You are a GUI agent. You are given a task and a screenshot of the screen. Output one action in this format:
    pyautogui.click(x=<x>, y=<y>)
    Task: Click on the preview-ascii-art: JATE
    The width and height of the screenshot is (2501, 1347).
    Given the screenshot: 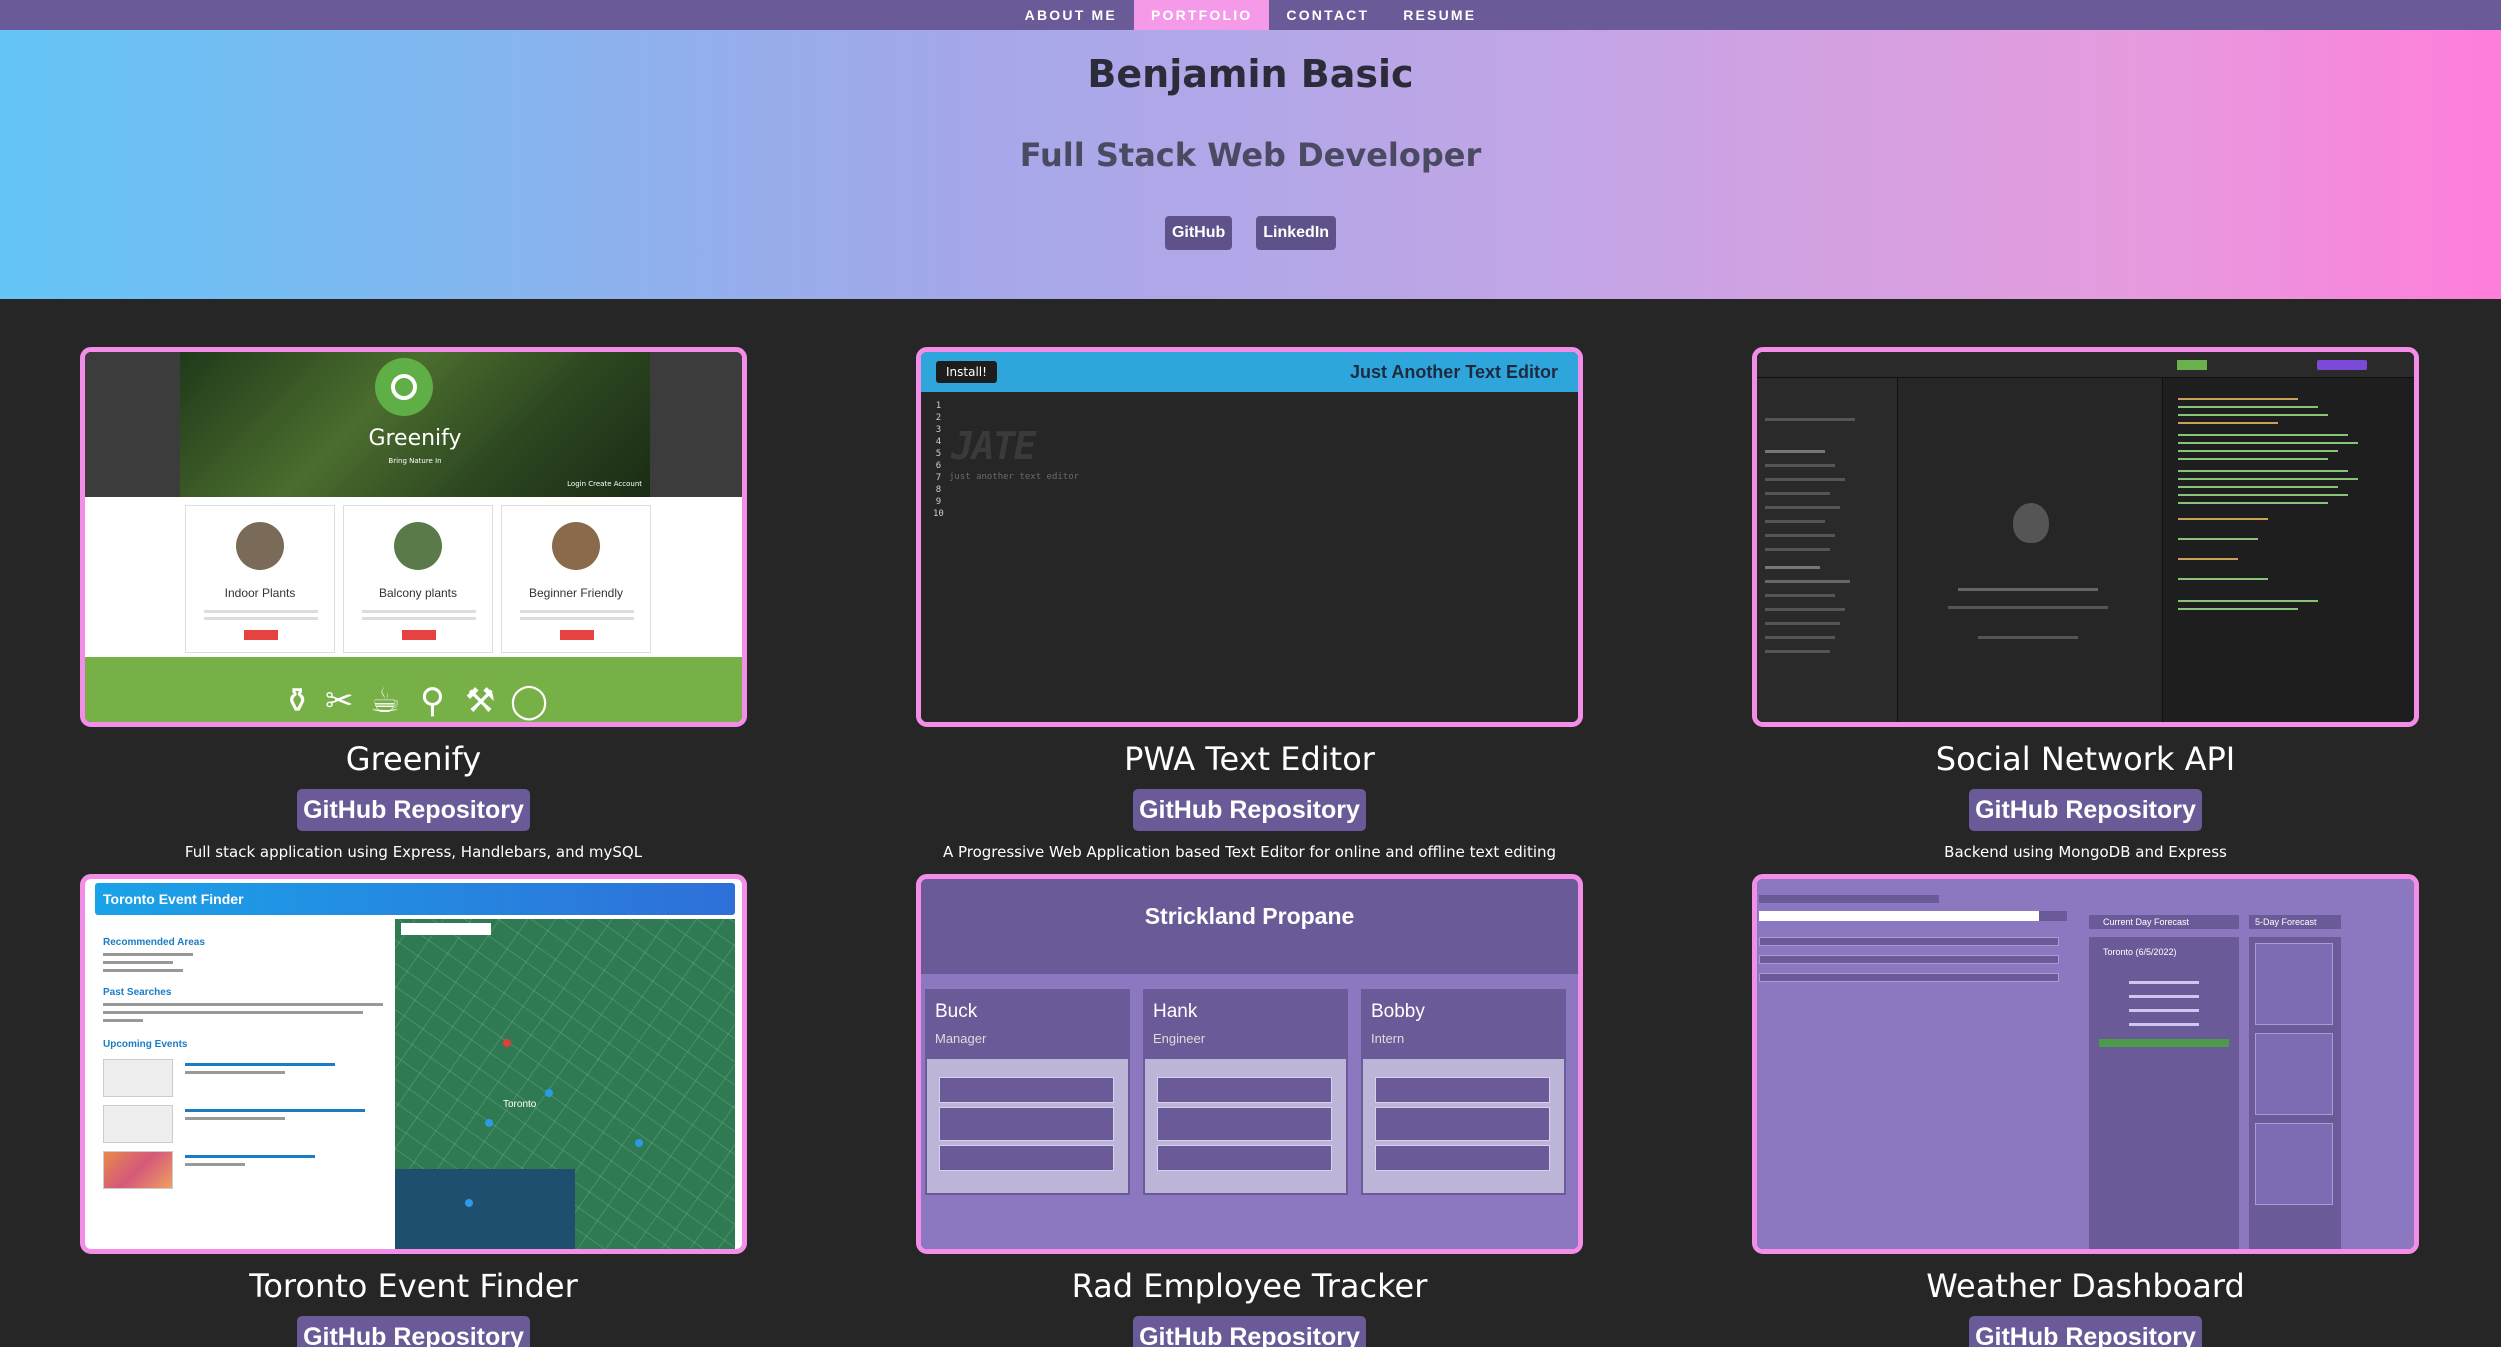 What is the action you would take?
    pyautogui.click(x=994, y=446)
    